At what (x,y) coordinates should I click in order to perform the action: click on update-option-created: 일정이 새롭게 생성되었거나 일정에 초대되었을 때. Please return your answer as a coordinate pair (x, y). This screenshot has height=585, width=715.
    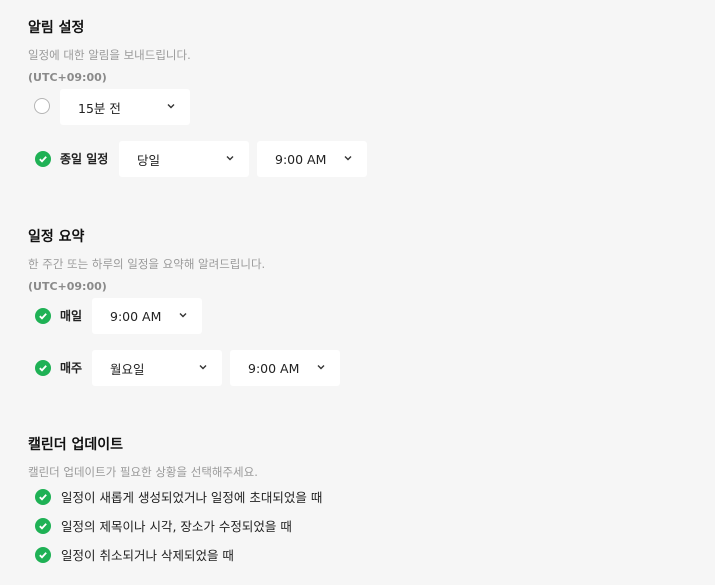
    Looking at the image, I should click on (178, 496).